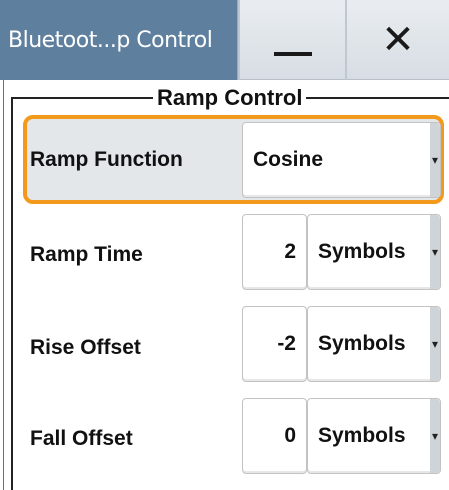 Image resolution: width=449 pixels, height=490 pixels. I want to click on ramp-time-unit-dropdown: Symbols ▾, so click(374, 252).